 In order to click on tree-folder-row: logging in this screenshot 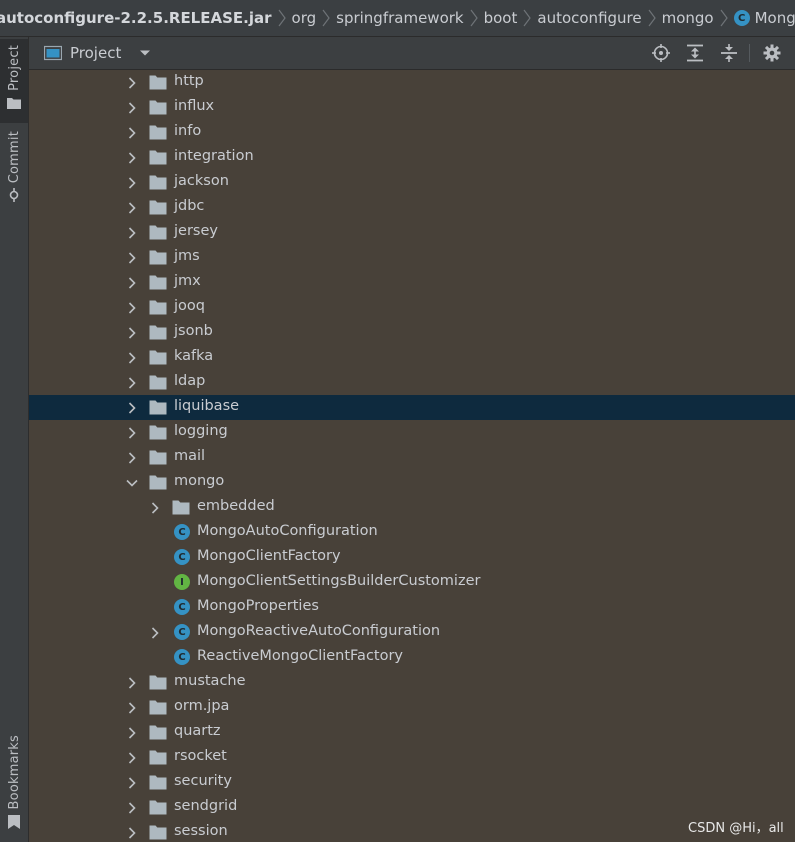, I will do `click(412, 432)`.